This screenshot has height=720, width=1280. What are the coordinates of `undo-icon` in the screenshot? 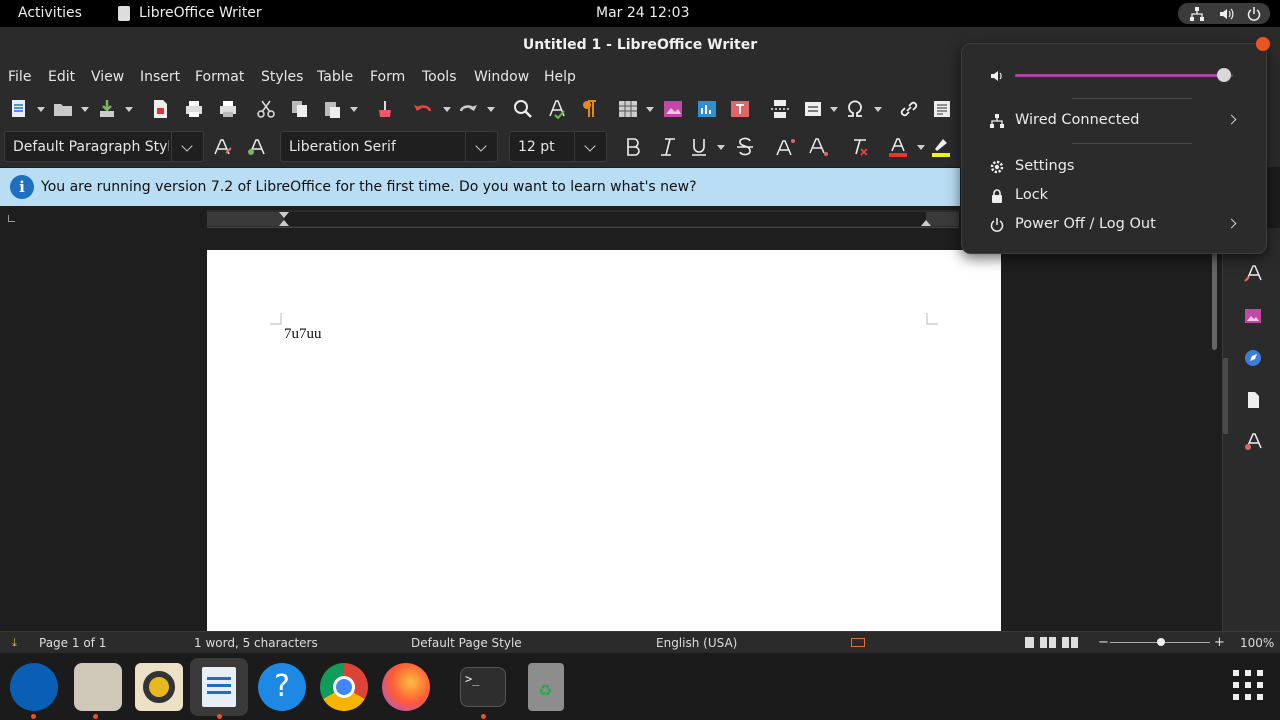 It's located at (423, 109).